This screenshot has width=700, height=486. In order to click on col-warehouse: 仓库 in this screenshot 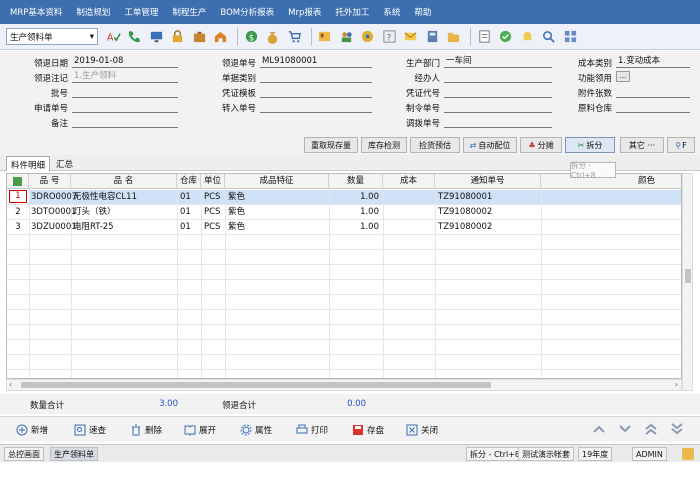, I will do `click(189, 181)`.